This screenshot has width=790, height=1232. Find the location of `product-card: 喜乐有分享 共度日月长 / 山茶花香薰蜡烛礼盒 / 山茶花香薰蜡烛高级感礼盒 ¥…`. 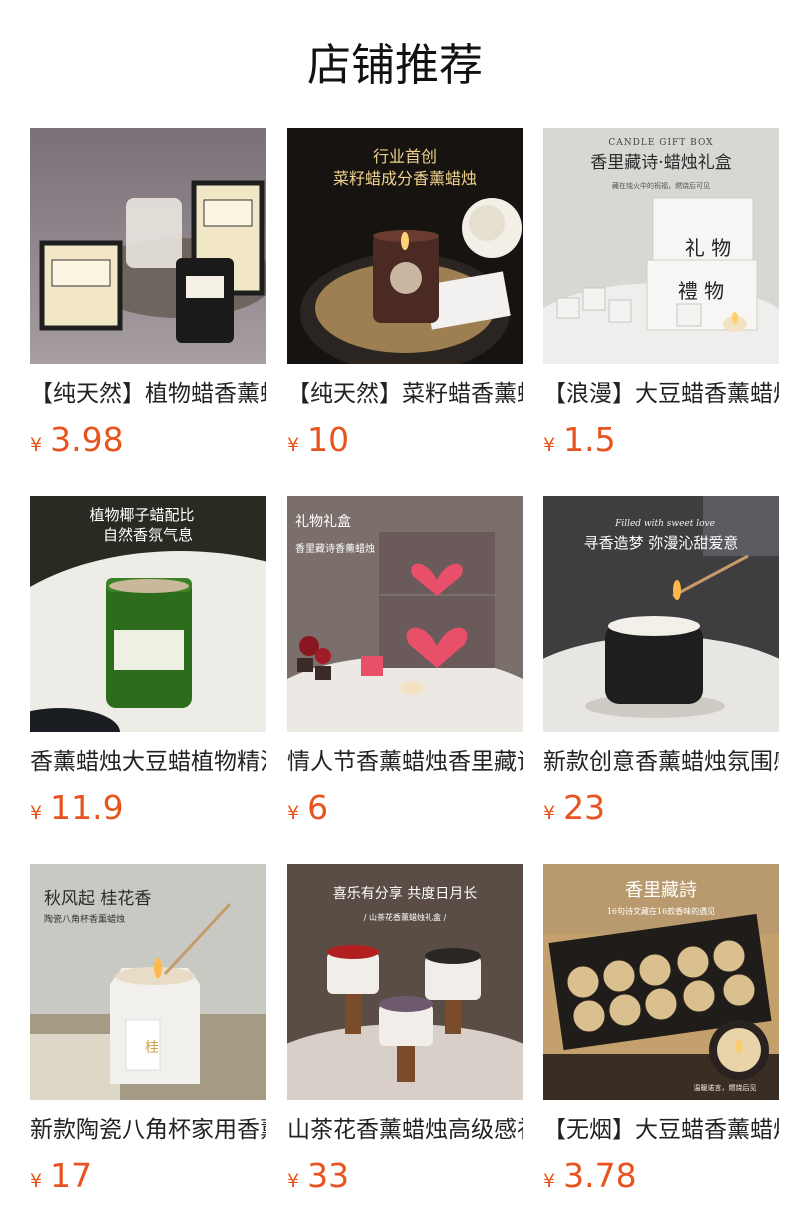

product-card: 喜乐有分享 共度日月长 / 山茶花香薰蜡烛礼盒 / 山茶花香薰蜡烛高级感礼盒 ¥… is located at coordinates (405, 1034).